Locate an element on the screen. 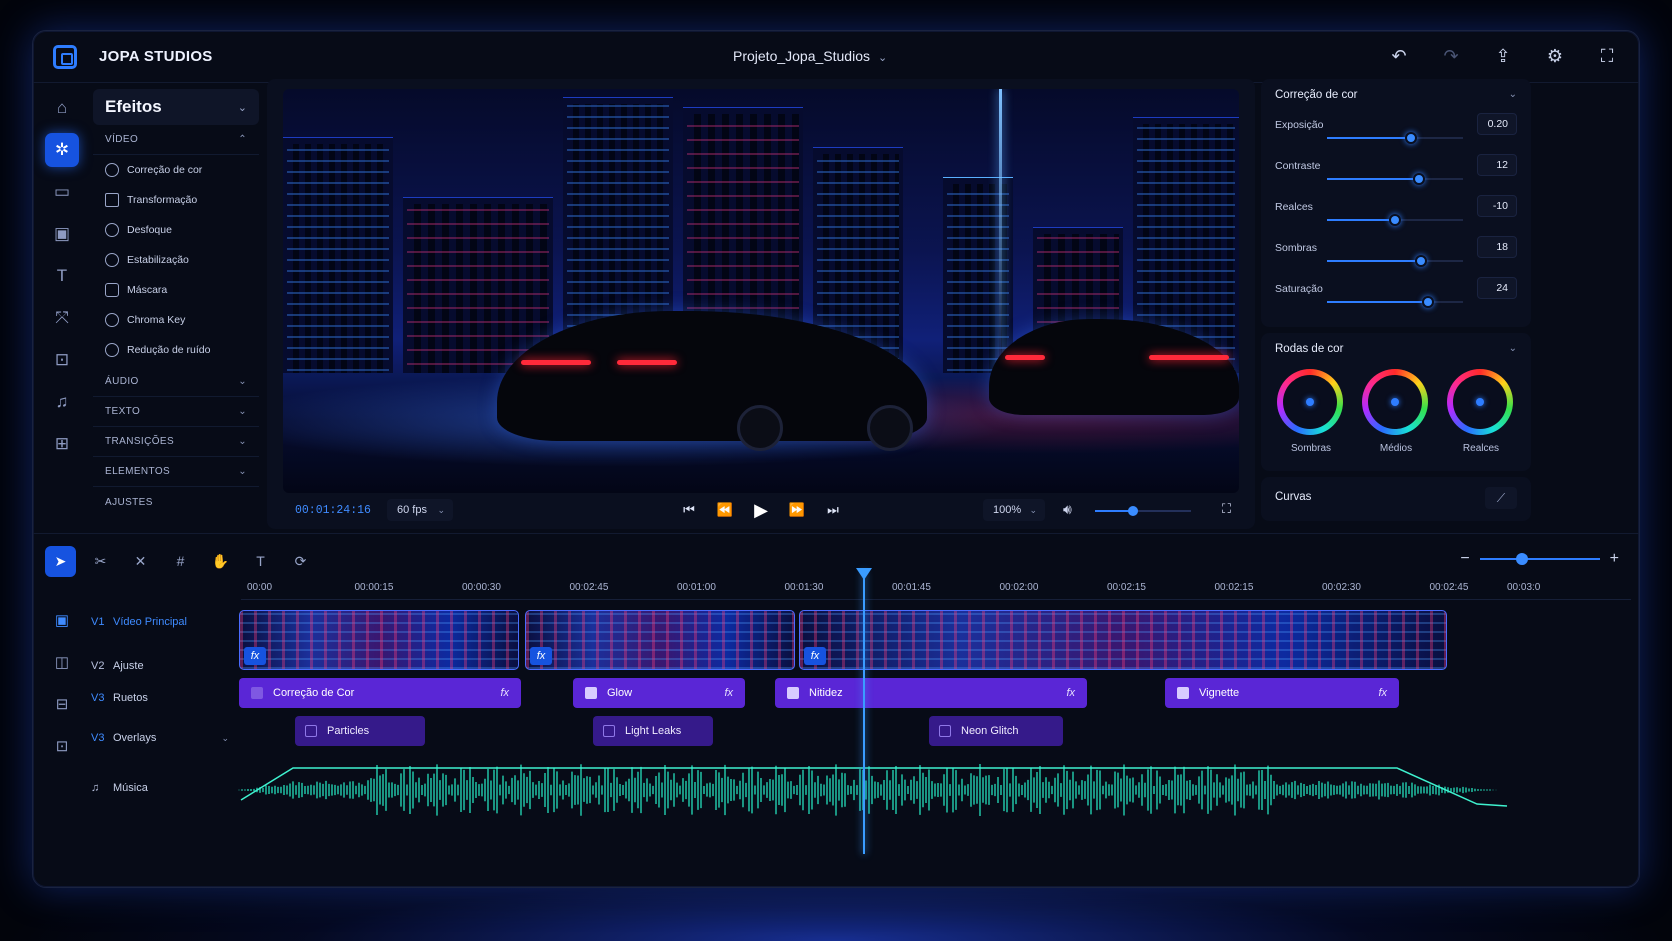  section-text: TEXTO ⌄ is located at coordinates (176, 412).